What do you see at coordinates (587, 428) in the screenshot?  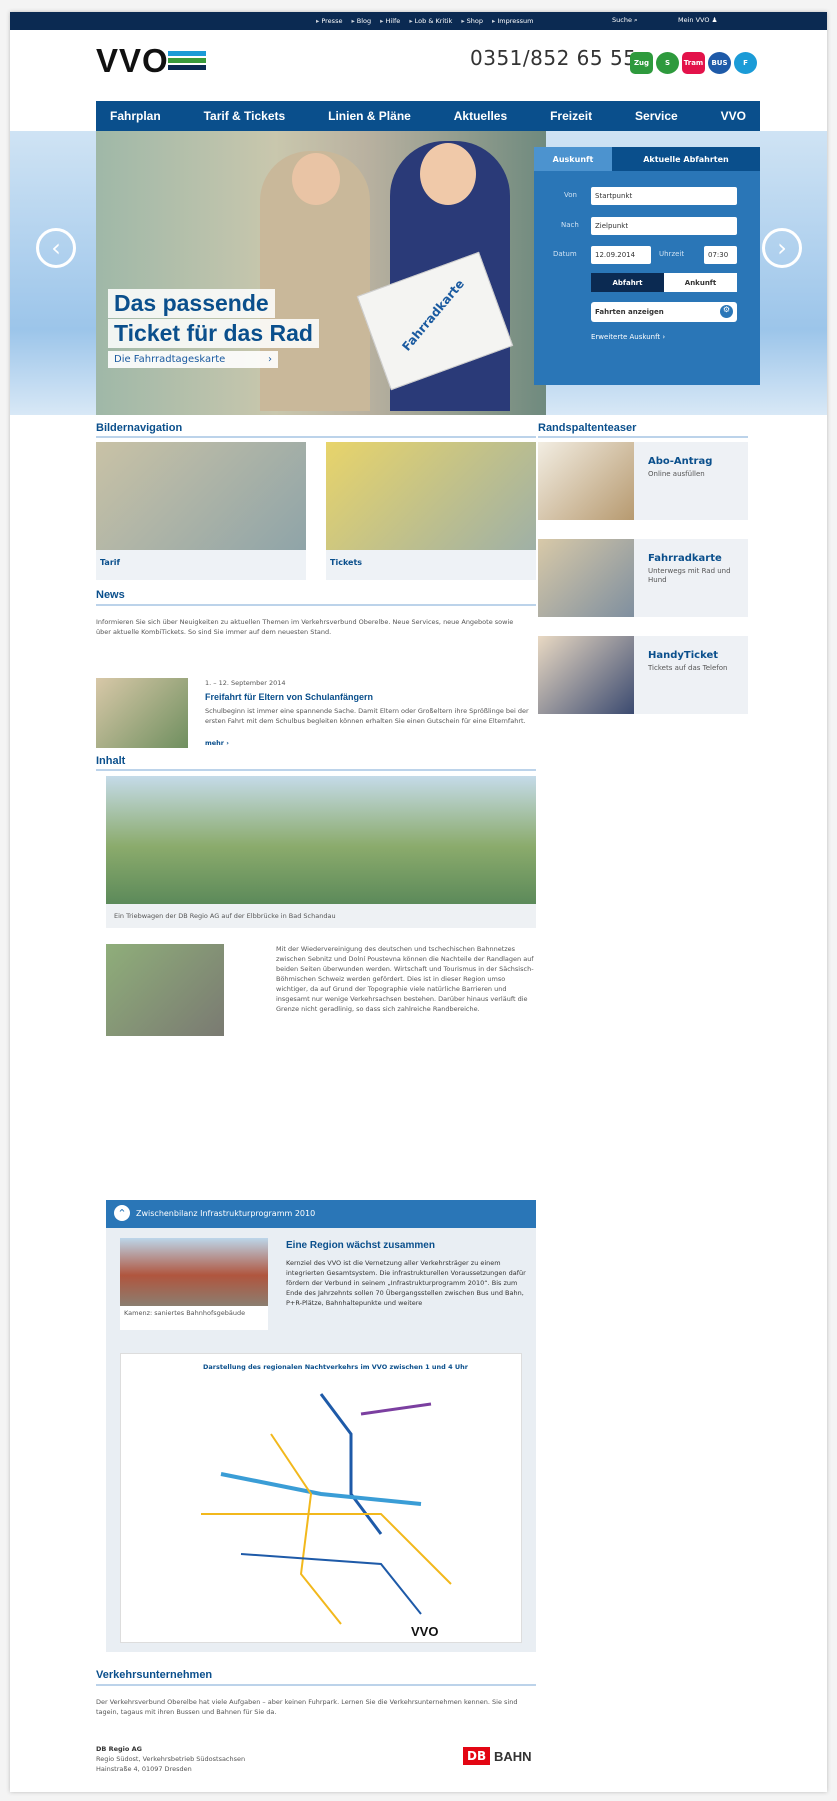 I see `randspalten-heading: Randspaltenteaser` at bounding box center [587, 428].